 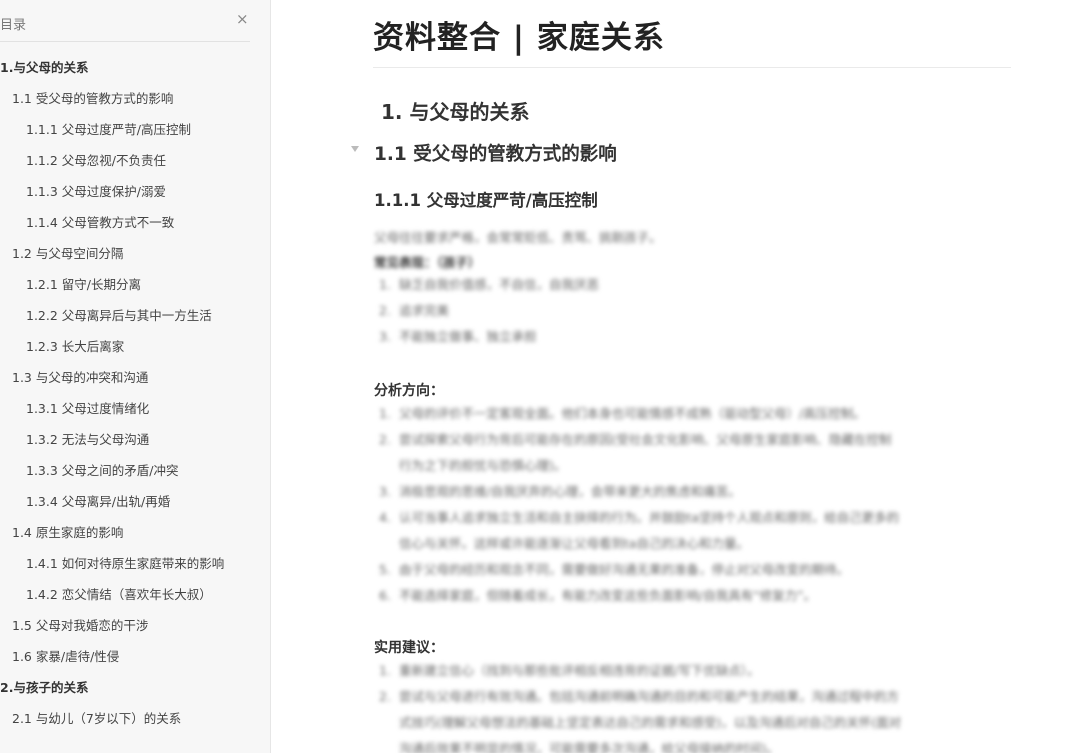 I want to click on toc-item: 1.3.2 无法与父母沟通, so click(x=135, y=439).